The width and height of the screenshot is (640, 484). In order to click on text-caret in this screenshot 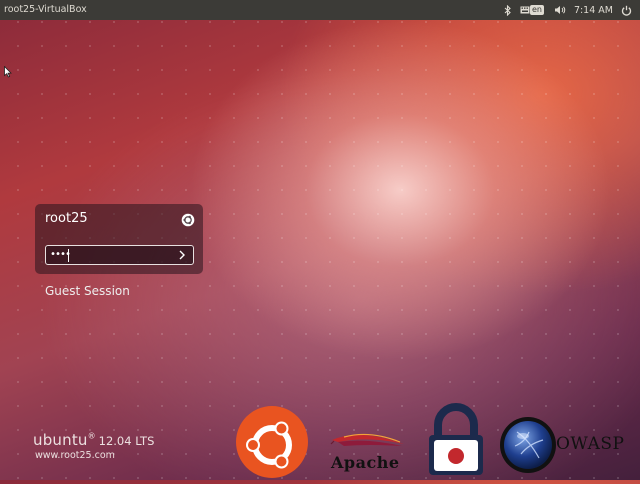, I will do `click(68, 255)`.